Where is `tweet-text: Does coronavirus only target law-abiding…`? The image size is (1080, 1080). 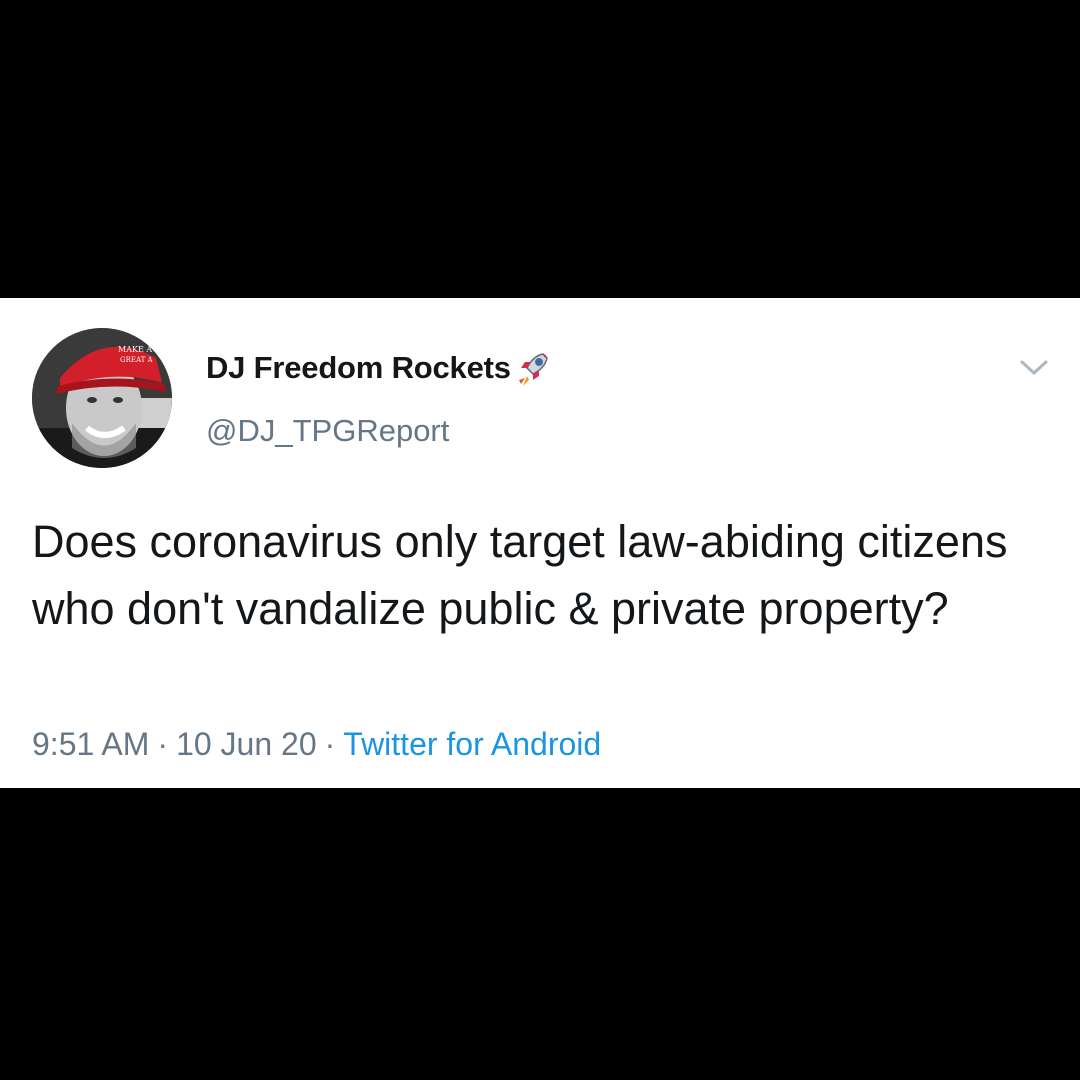 tweet-text: Does coronavirus only target law-abiding… is located at coordinates (520, 575).